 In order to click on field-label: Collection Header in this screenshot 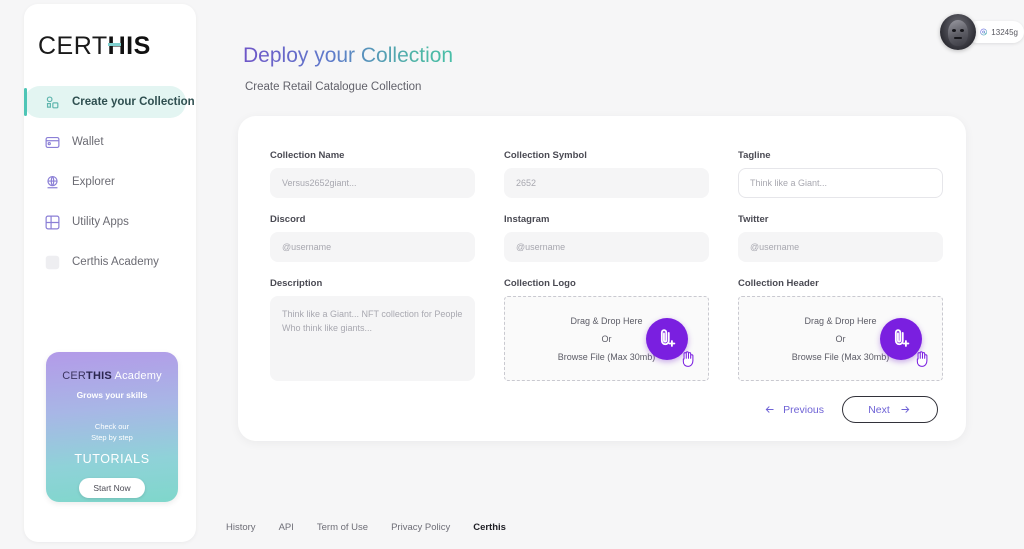, I will do `click(778, 283)`.